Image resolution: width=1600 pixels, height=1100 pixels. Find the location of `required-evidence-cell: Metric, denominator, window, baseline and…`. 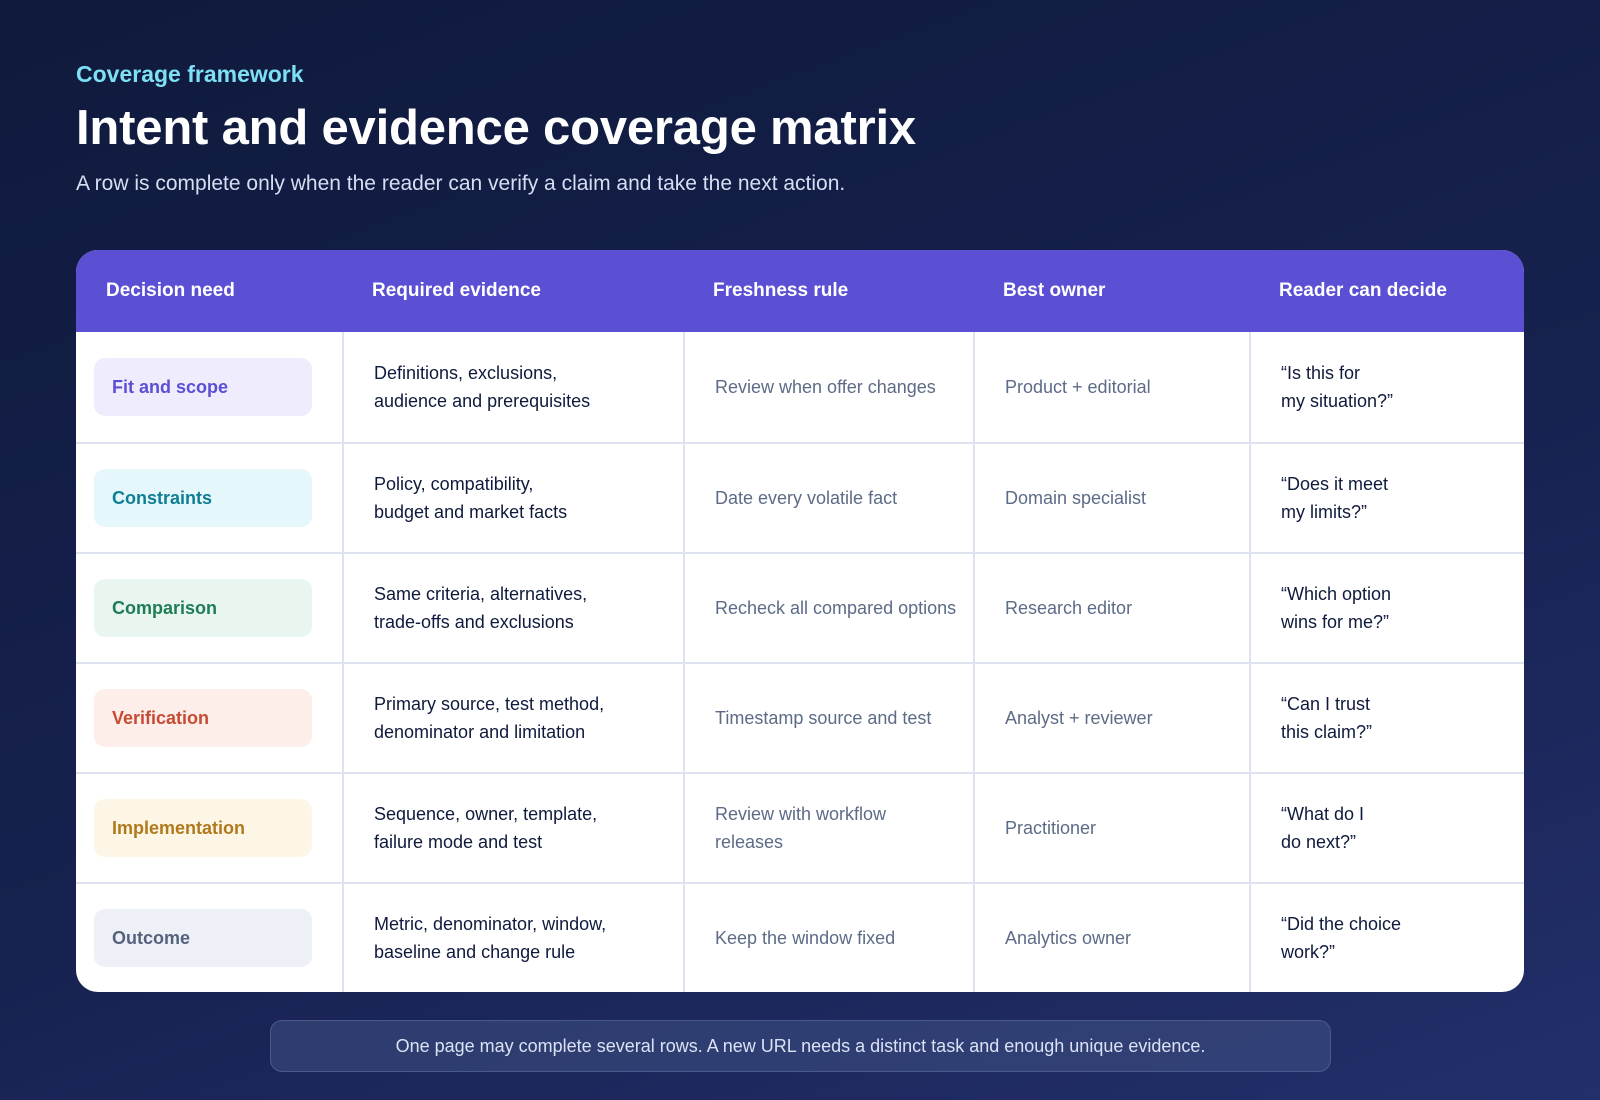

required-evidence-cell: Metric, denominator, window, baseline and… is located at coordinates (512, 938).